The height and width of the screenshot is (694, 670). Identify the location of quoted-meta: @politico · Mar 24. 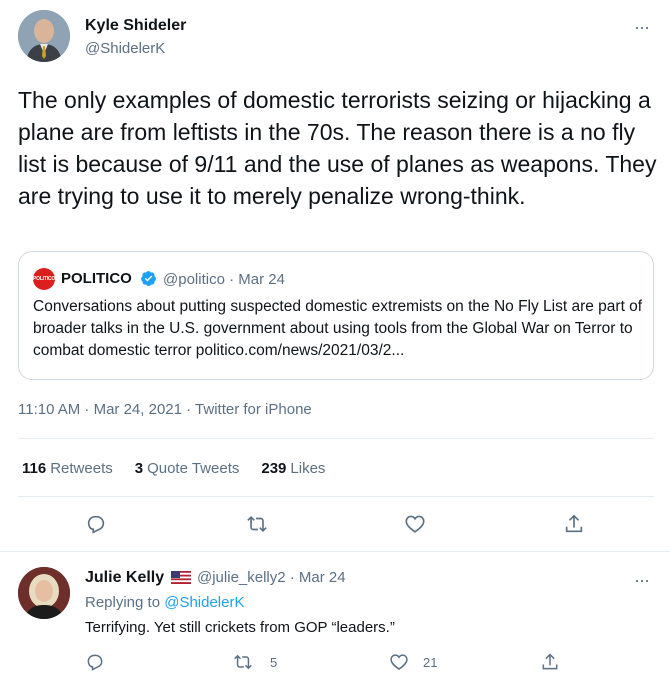
(224, 279).